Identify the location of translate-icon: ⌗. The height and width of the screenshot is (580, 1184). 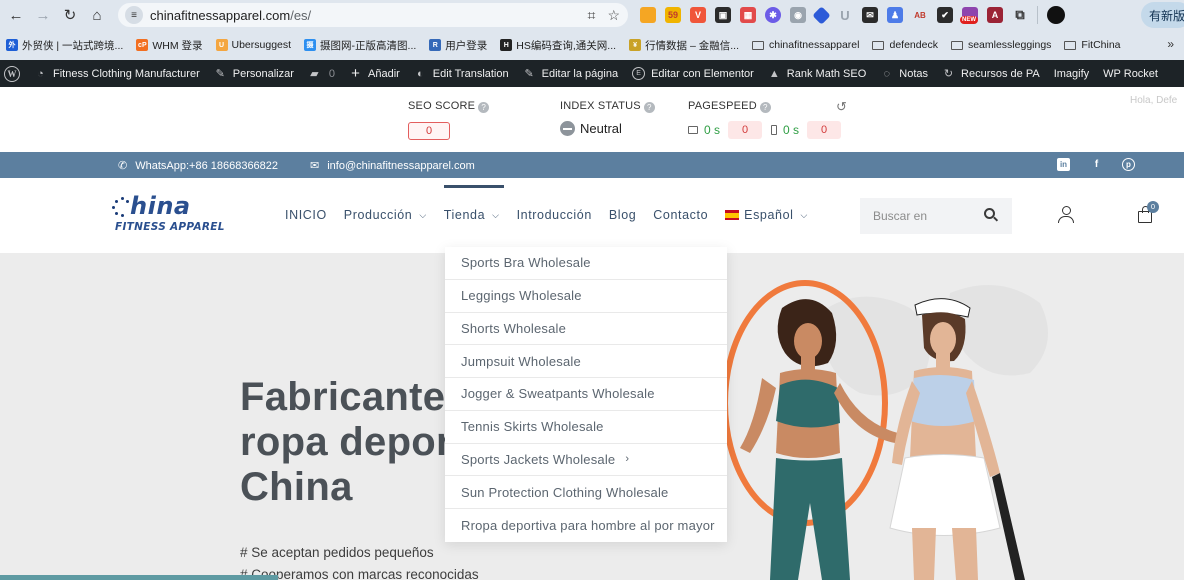
(592, 15).